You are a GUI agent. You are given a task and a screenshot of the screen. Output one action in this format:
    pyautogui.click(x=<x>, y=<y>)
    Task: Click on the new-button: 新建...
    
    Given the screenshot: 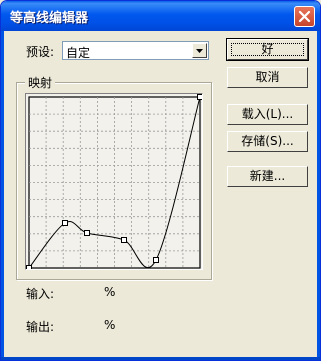 What is the action you would take?
    pyautogui.click(x=267, y=176)
    